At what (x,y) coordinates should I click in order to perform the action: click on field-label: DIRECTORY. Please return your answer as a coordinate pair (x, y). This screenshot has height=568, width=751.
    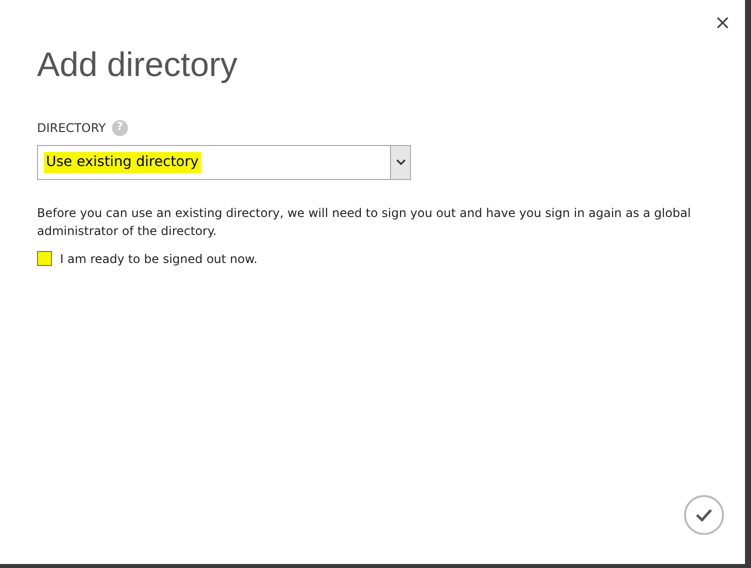
    Looking at the image, I should click on (71, 128).